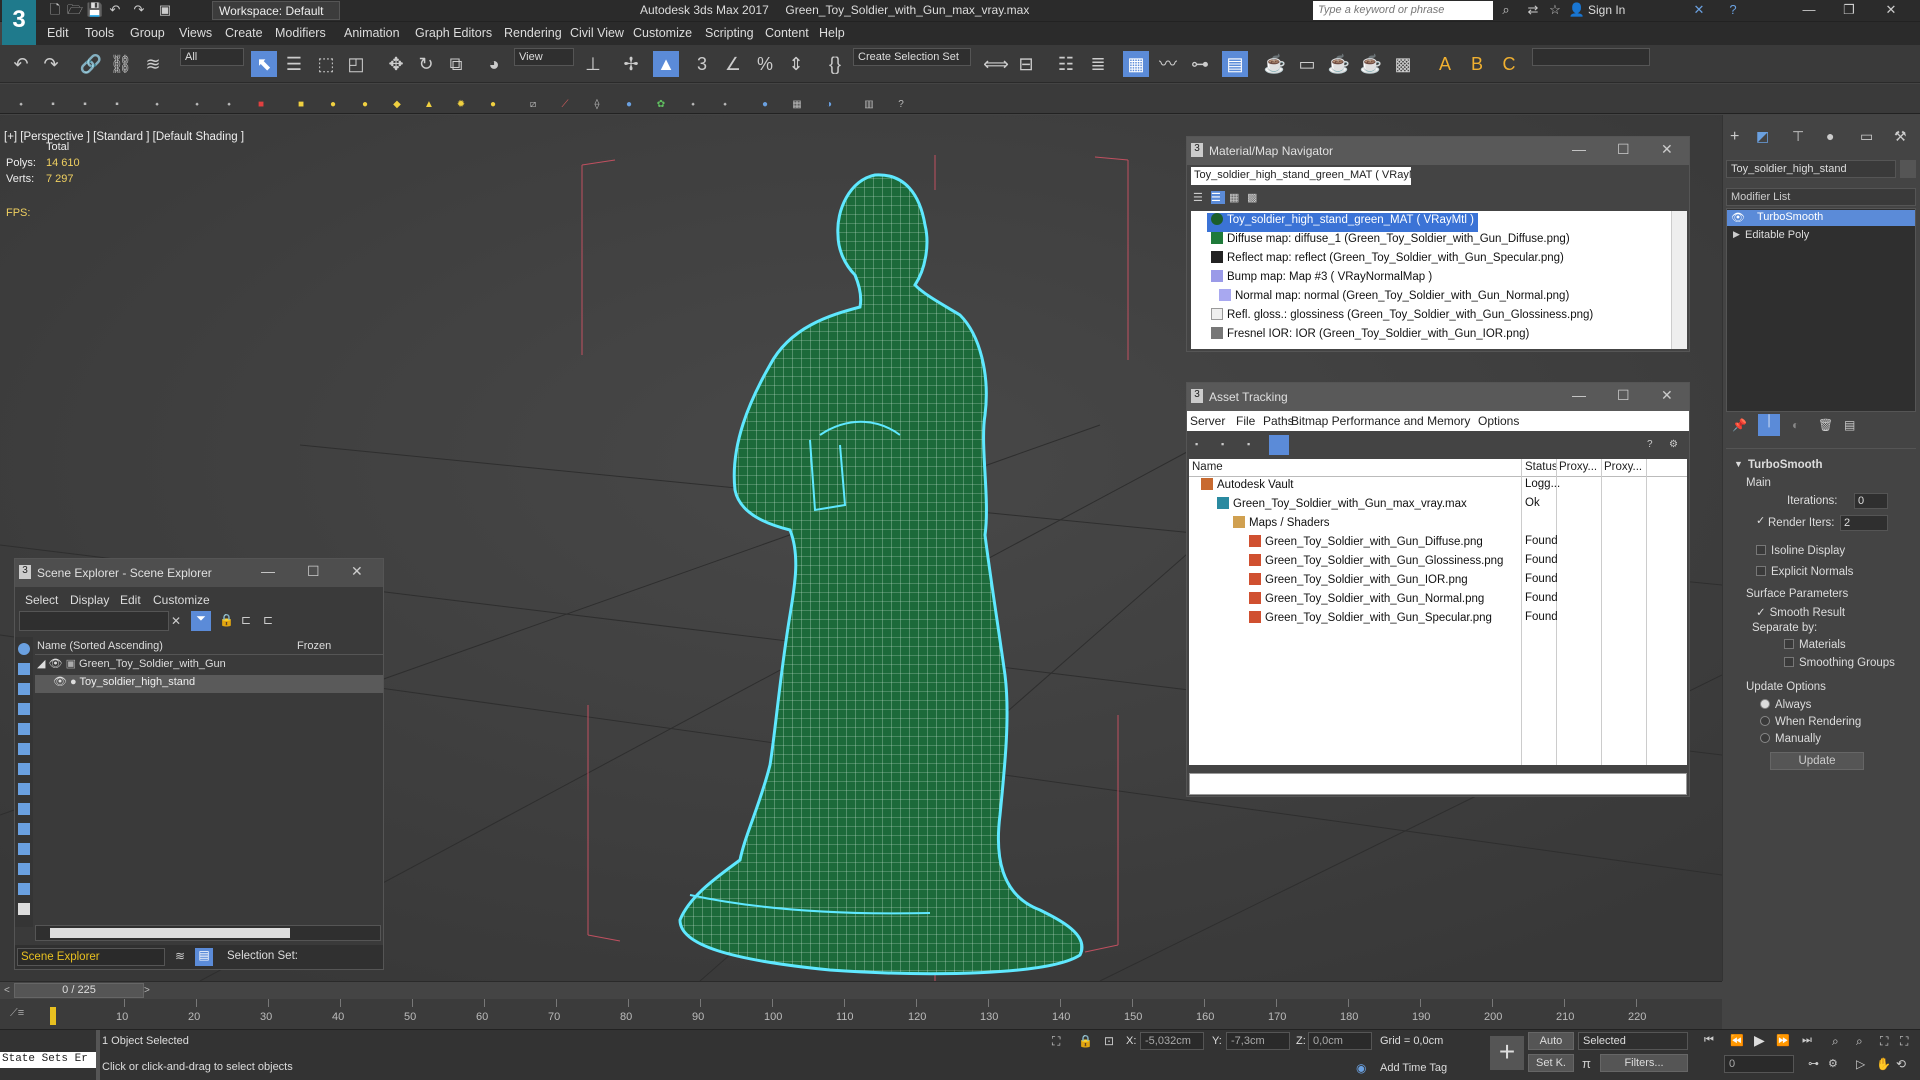  Describe the element at coordinates (24, 729) in the screenshot. I see `display-cameras-icon` at that location.